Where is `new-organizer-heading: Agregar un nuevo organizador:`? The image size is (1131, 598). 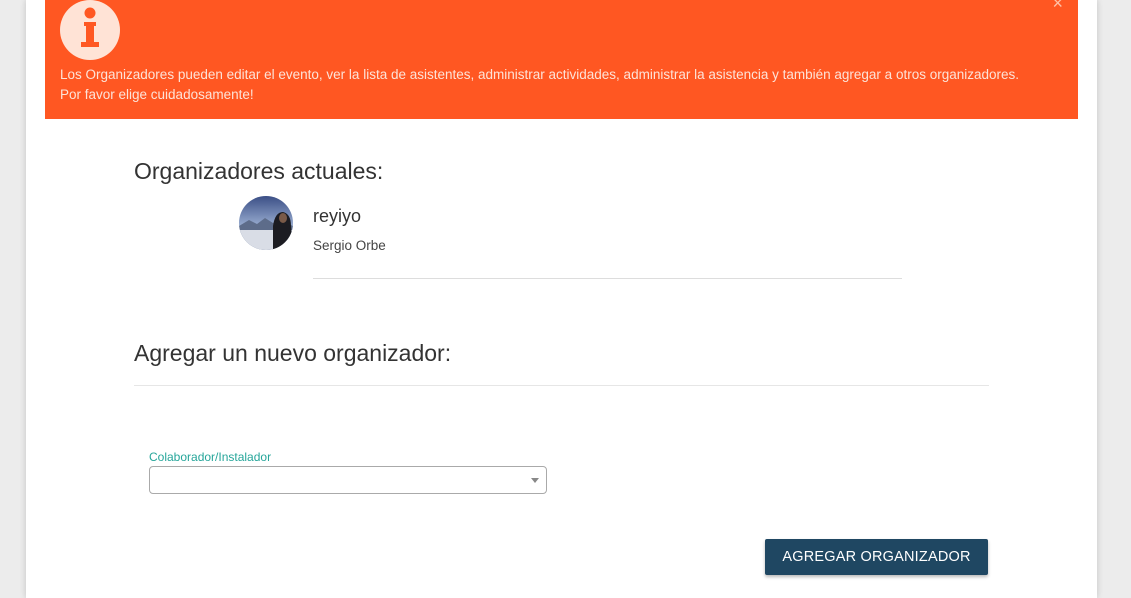 new-organizer-heading: Agregar un nuevo organizador: is located at coordinates (293, 353).